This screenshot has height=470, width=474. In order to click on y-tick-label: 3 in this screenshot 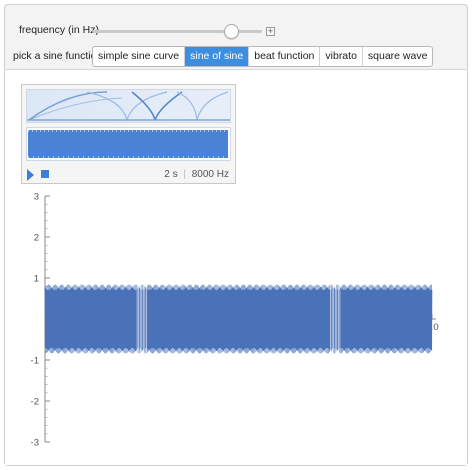, I will do `click(36, 197)`.